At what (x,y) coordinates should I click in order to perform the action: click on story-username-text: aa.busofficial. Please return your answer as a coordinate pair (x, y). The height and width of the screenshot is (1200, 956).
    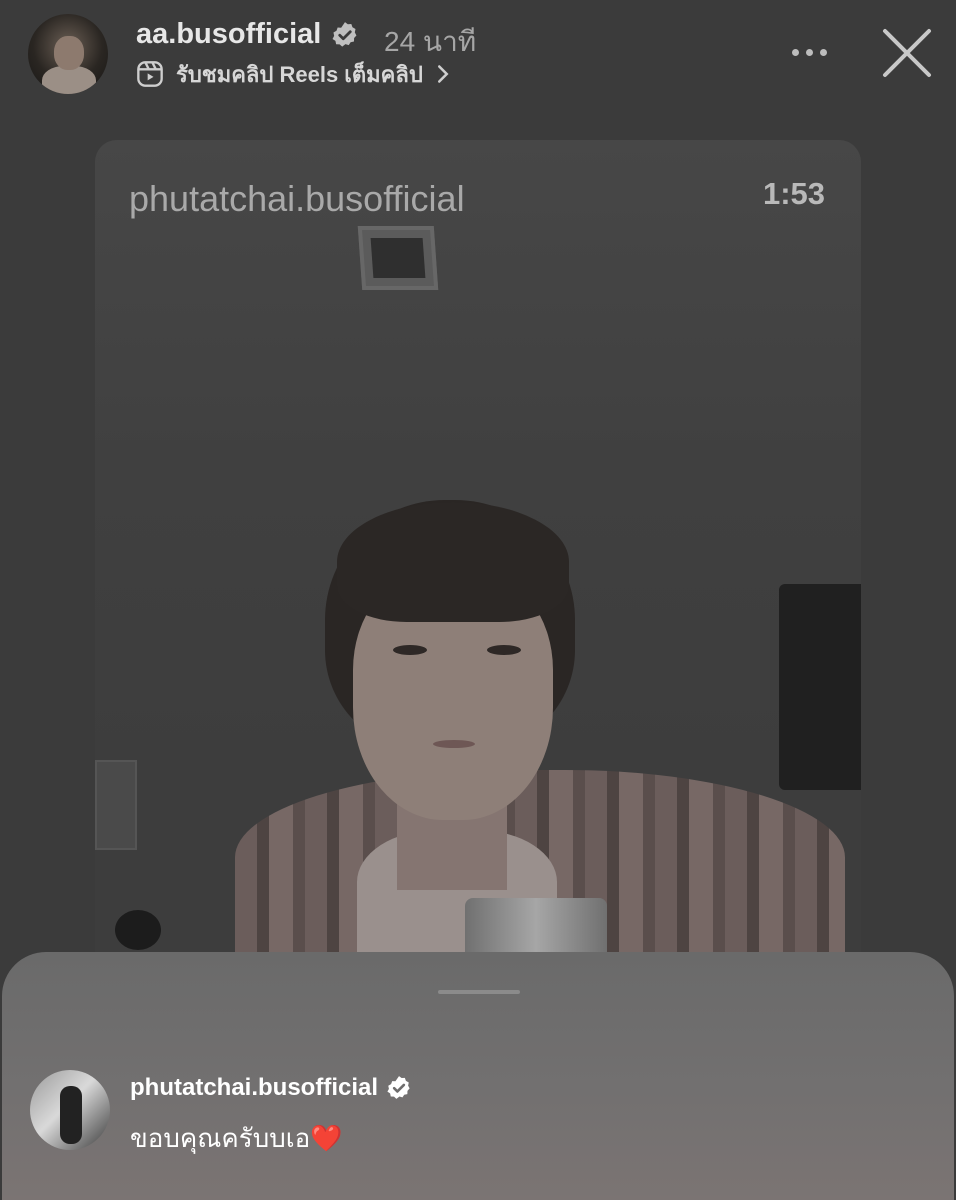
    Looking at the image, I should click on (229, 34).